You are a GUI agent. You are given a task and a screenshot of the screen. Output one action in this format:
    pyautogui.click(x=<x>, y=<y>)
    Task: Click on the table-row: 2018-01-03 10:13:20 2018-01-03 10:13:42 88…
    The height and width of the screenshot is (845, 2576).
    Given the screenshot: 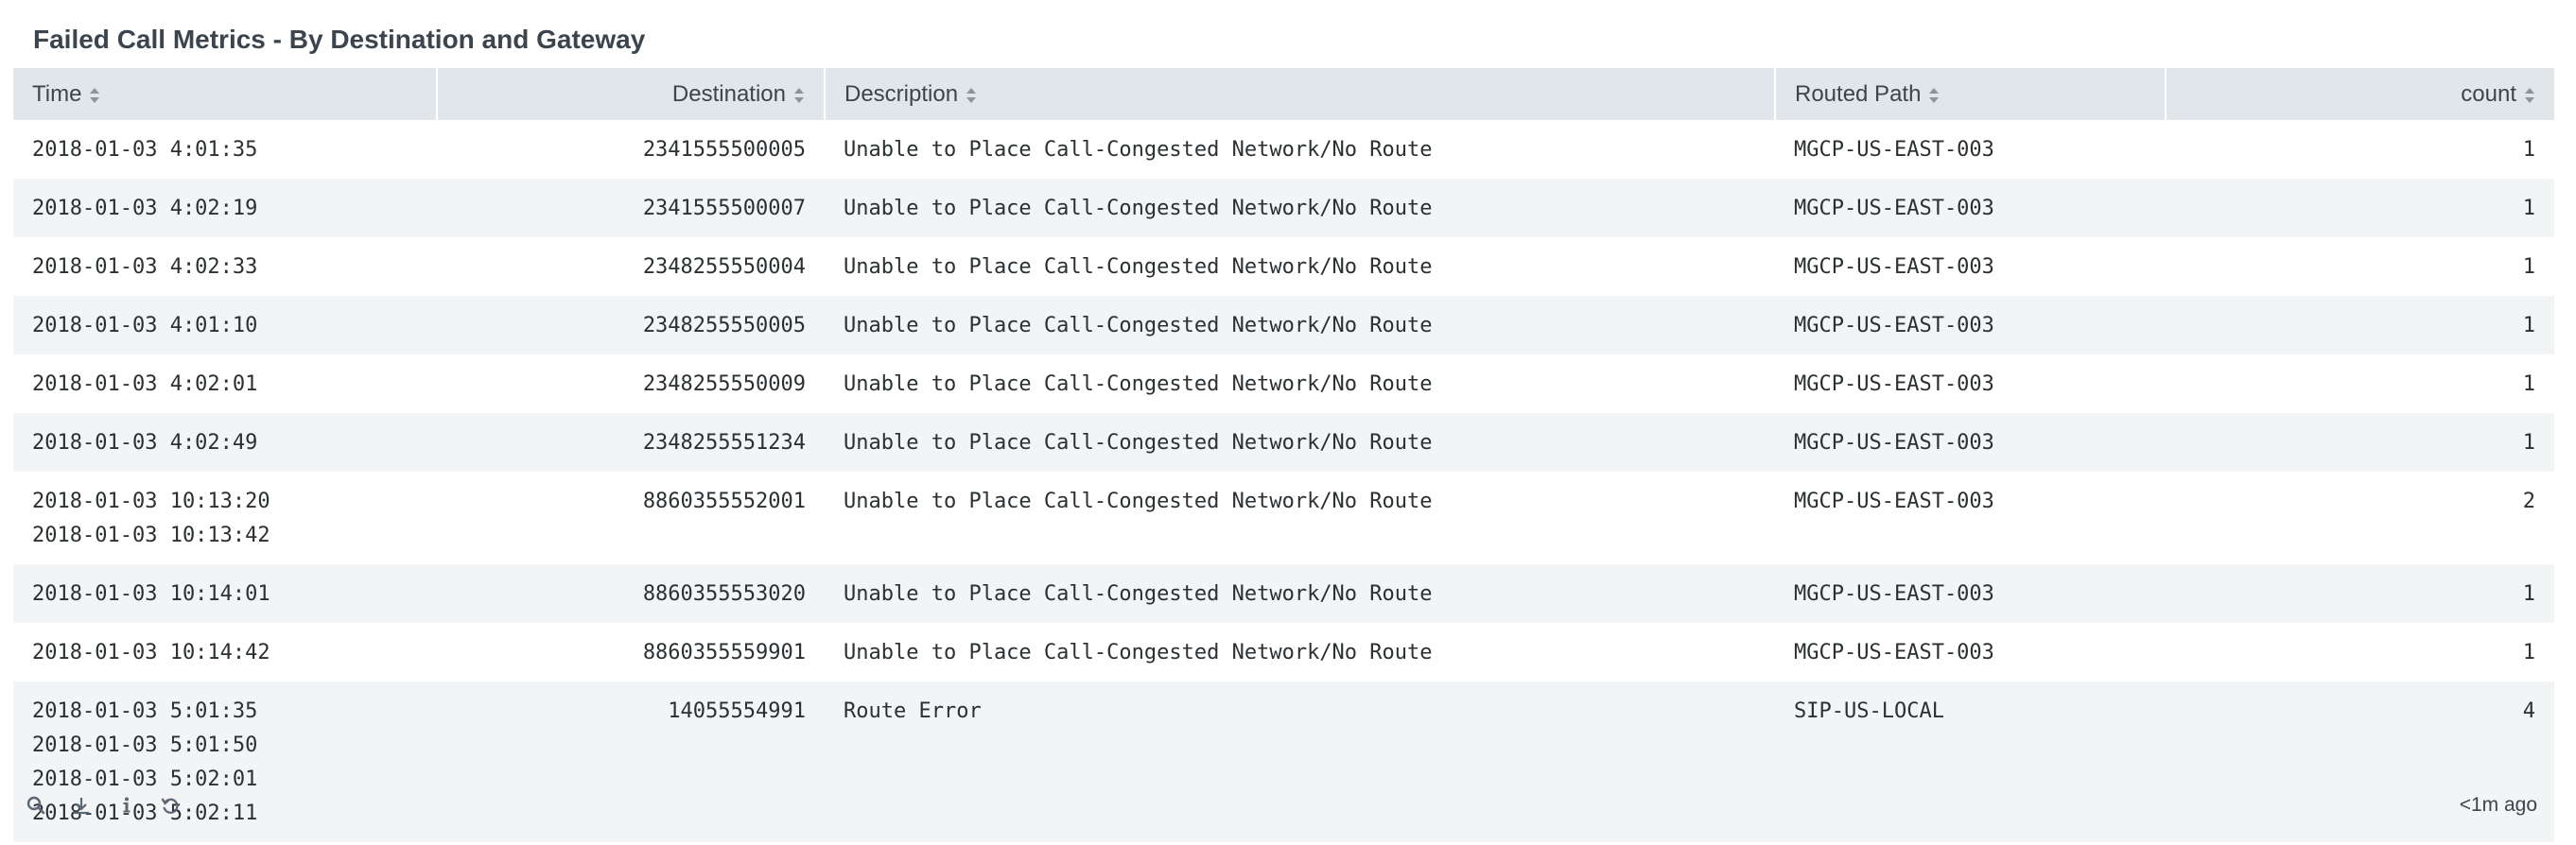 What is the action you would take?
    pyautogui.click(x=1283, y=518)
    